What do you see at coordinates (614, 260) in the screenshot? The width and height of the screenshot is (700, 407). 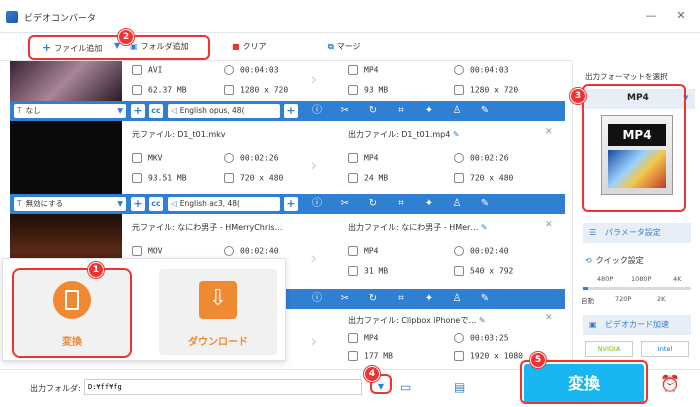 I see `quick-setting-label: ⟲ クイック設定` at bounding box center [614, 260].